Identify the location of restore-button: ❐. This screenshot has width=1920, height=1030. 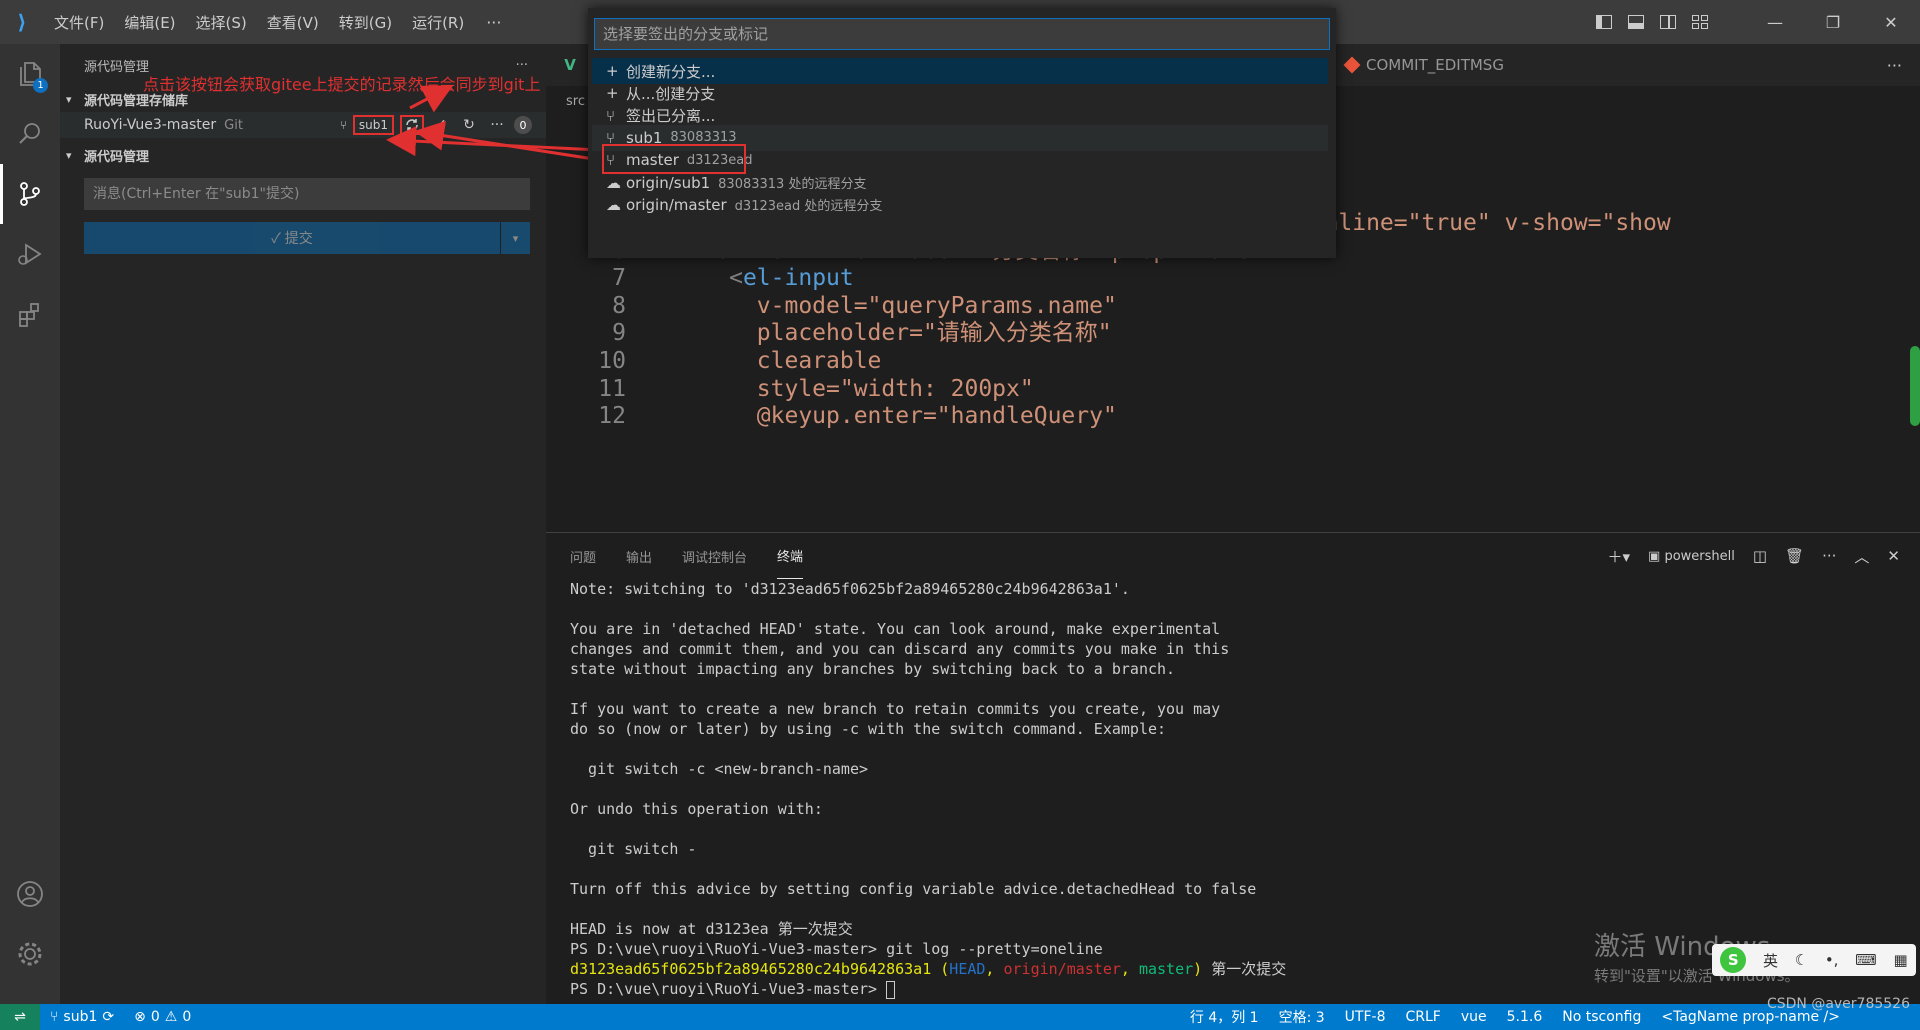
(1833, 22).